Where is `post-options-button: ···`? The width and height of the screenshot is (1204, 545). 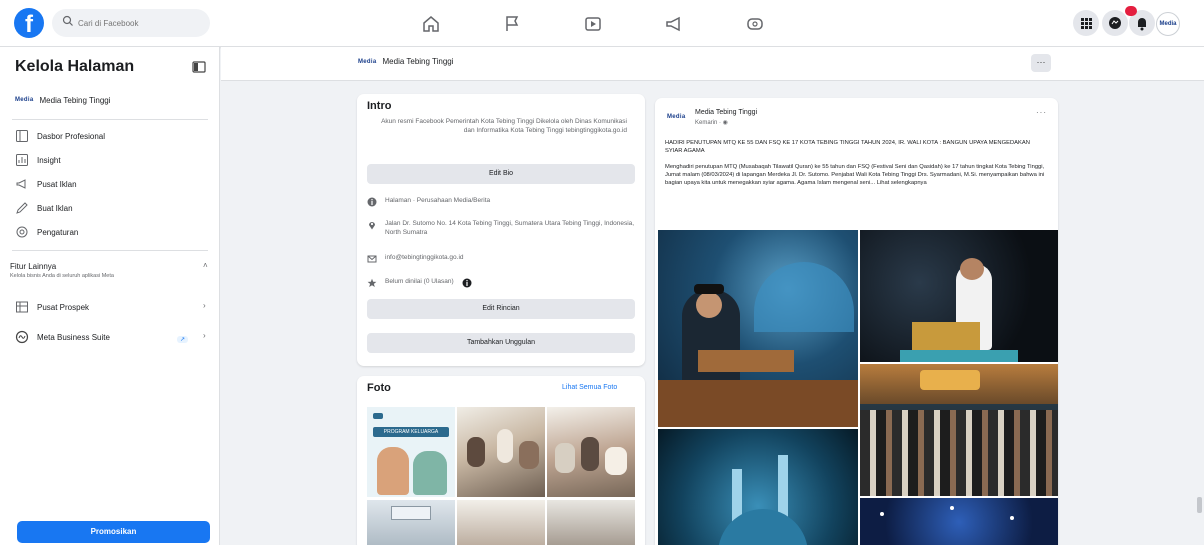 post-options-button: ··· is located at coordinates (1041, 112).